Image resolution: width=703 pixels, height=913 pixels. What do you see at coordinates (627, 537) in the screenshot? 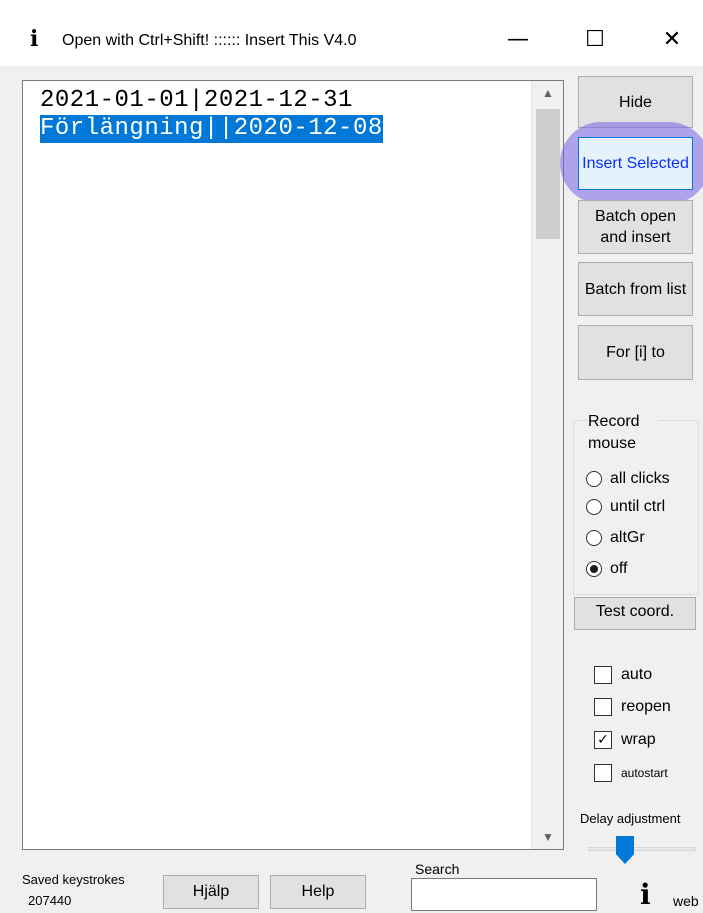
I see `radio-label: altGr` at bounding box center [627, 537].